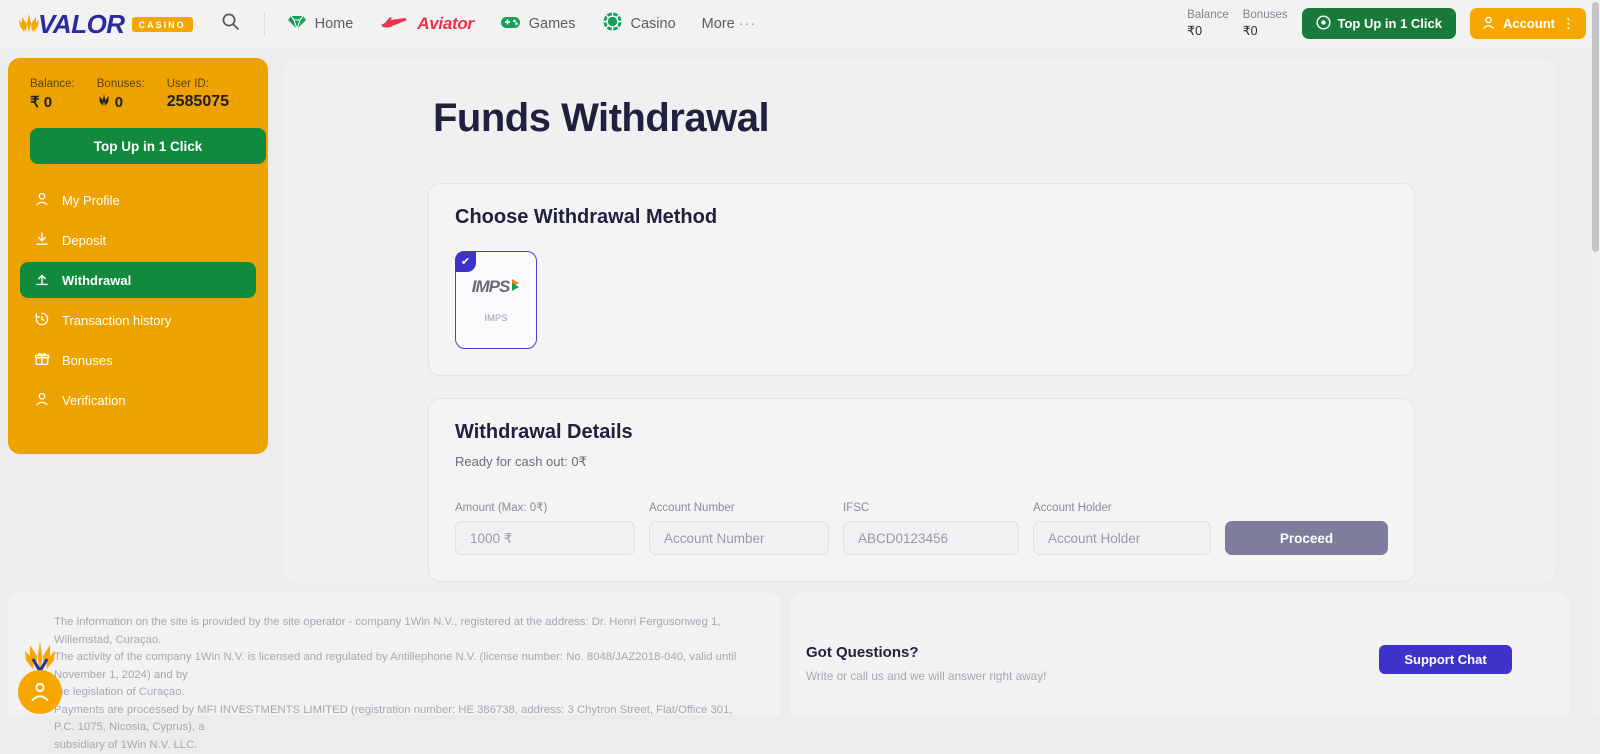 The image size is (1600, 754). Describe the element at coordinates (138, 400) in the screenshot. I see `sidebar-item-verification: Verification` at that location.